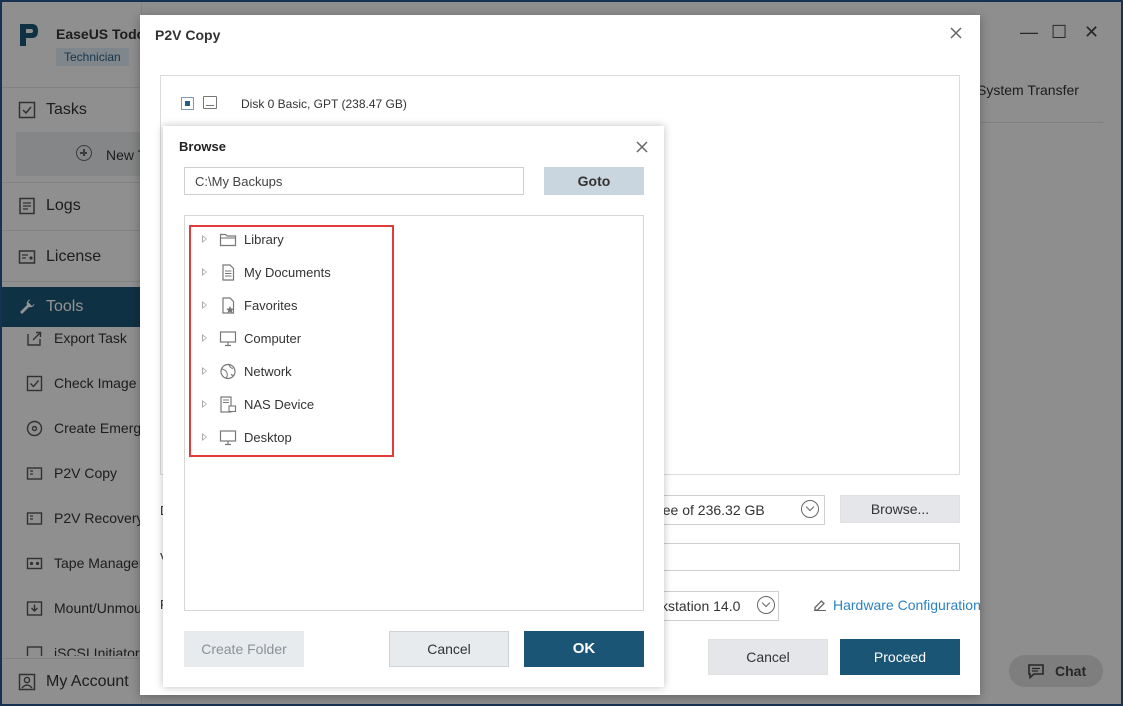 Image resolution: width=1123 pixels, height=706 pixels. What do you see at coordinates (299, 240) in the screenshot?
I see `tree-item-library: Library` at bounding box center [299, 240].